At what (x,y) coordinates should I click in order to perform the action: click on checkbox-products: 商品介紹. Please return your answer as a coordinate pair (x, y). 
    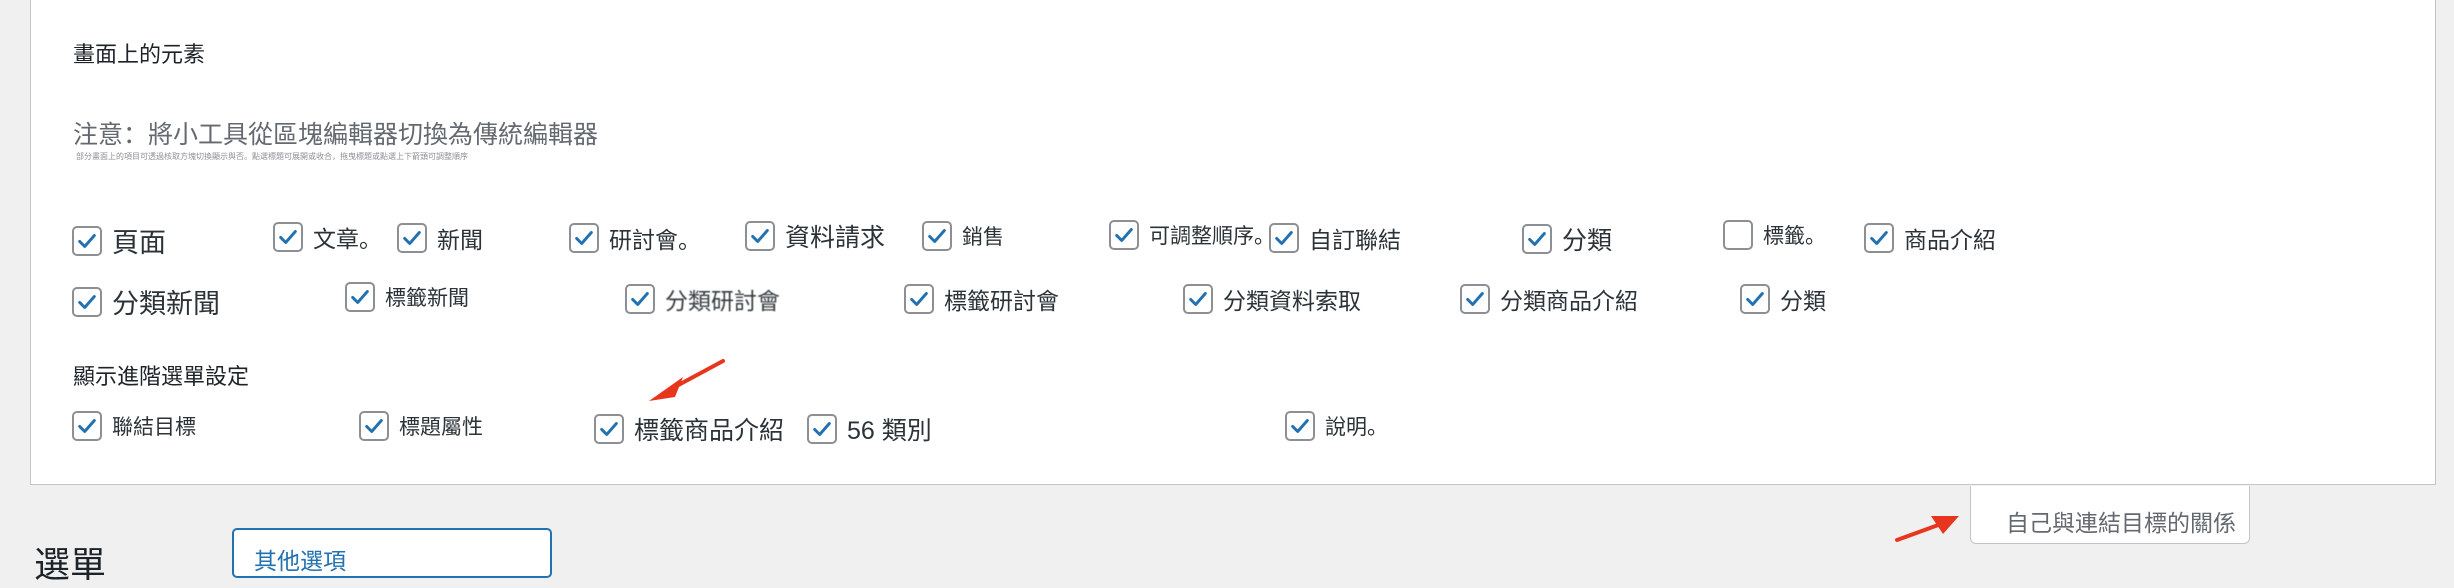
    Looking at the image, I should click on (1930, 238).